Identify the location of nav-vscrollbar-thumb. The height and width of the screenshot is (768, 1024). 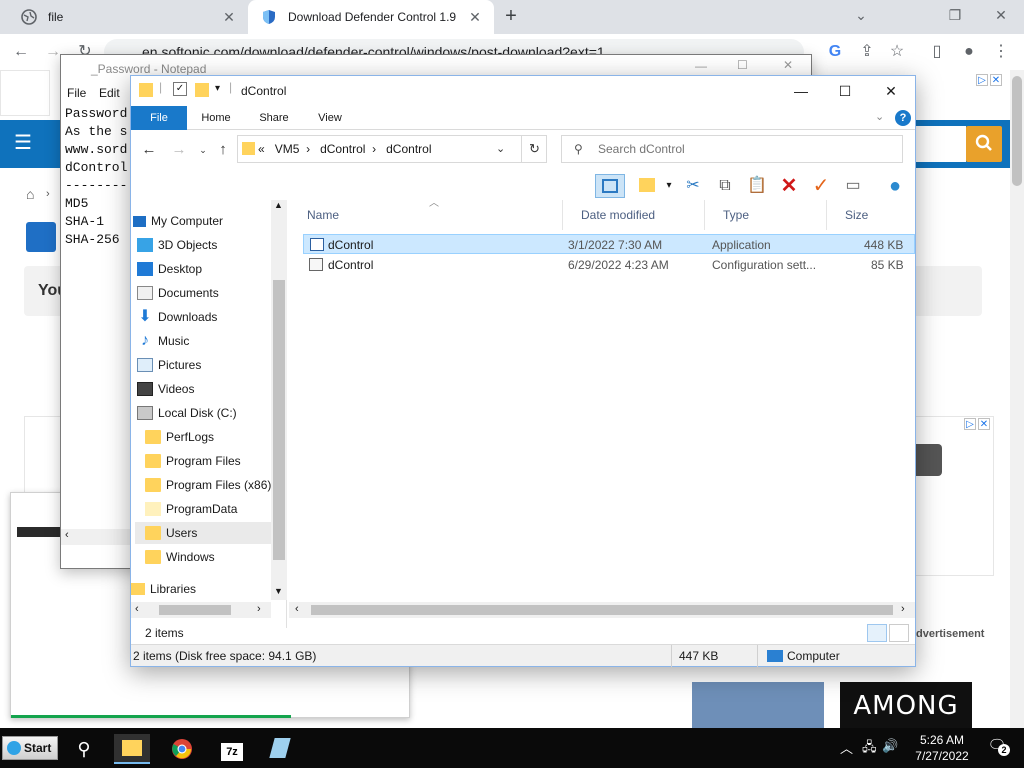
(279, 420).